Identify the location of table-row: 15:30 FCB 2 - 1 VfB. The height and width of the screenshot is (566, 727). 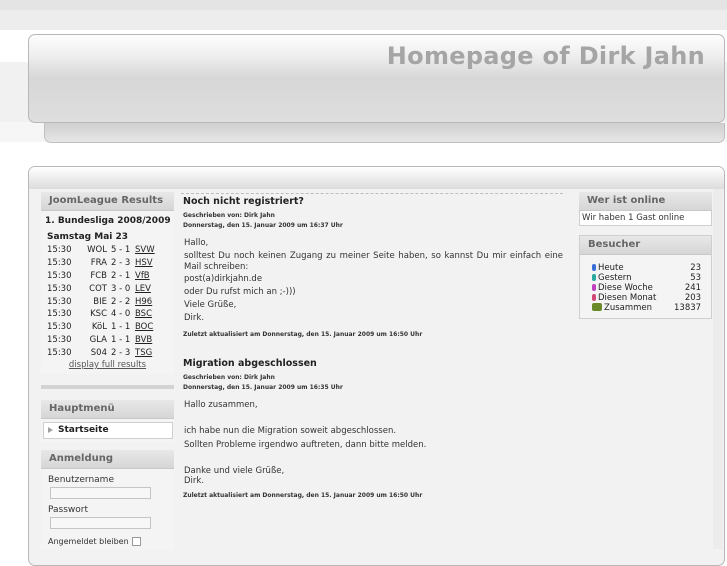
(101, 276).